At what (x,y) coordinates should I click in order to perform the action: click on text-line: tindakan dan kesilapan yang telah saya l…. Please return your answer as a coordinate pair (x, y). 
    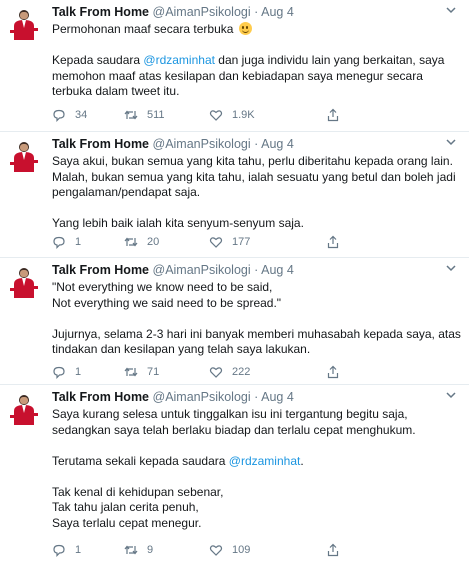
    Looking at the image, I should click on (181, 349).